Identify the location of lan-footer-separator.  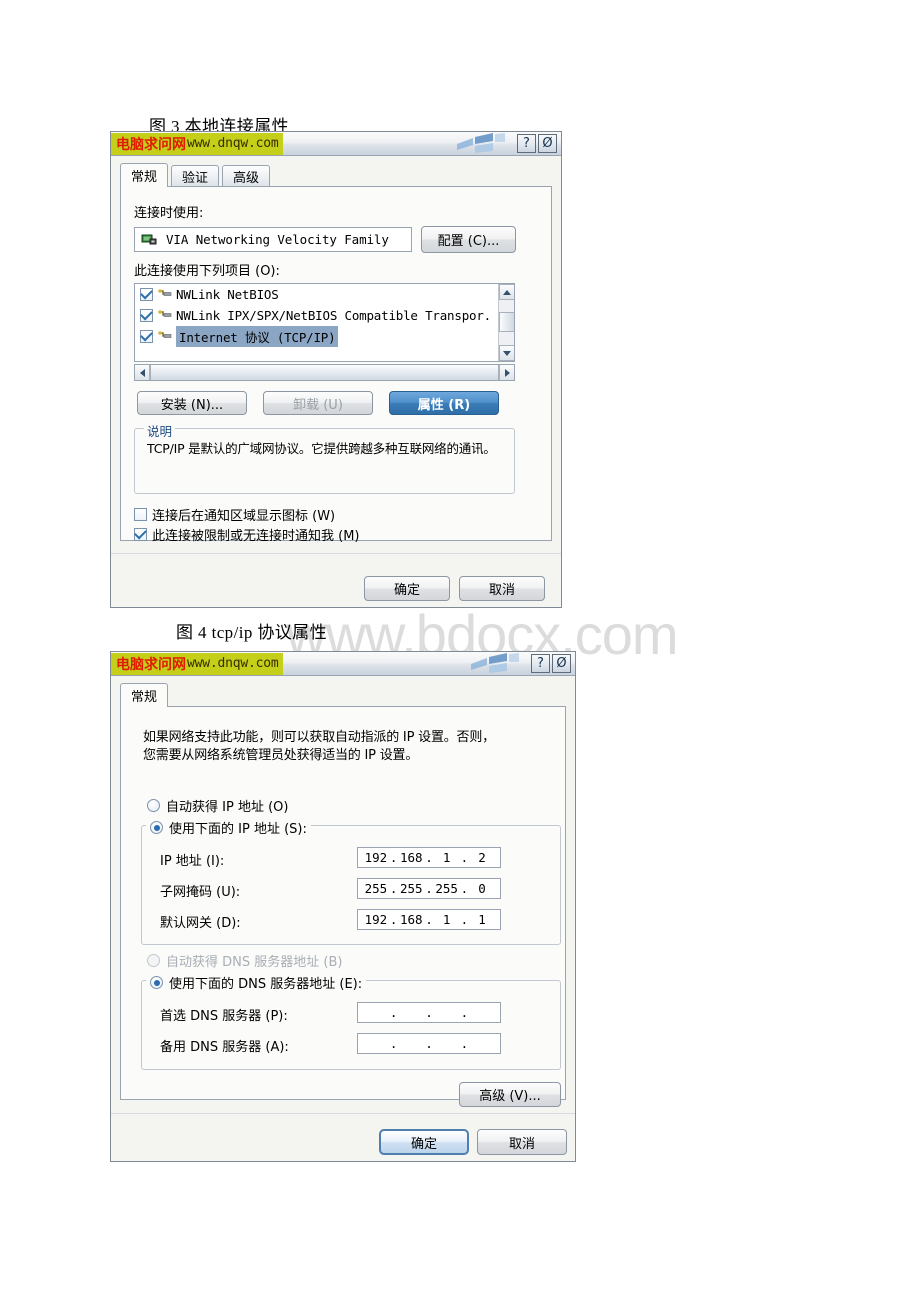
(336, 553).